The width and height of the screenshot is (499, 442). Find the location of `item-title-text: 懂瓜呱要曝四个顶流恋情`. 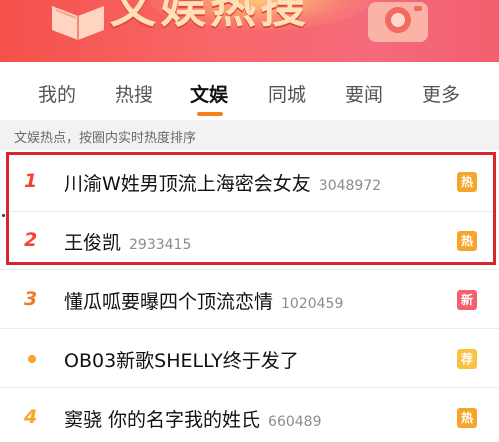

item-title-text: 懂瓜呱要曝四个顶流恋情 is located at coordinates (169, 302).